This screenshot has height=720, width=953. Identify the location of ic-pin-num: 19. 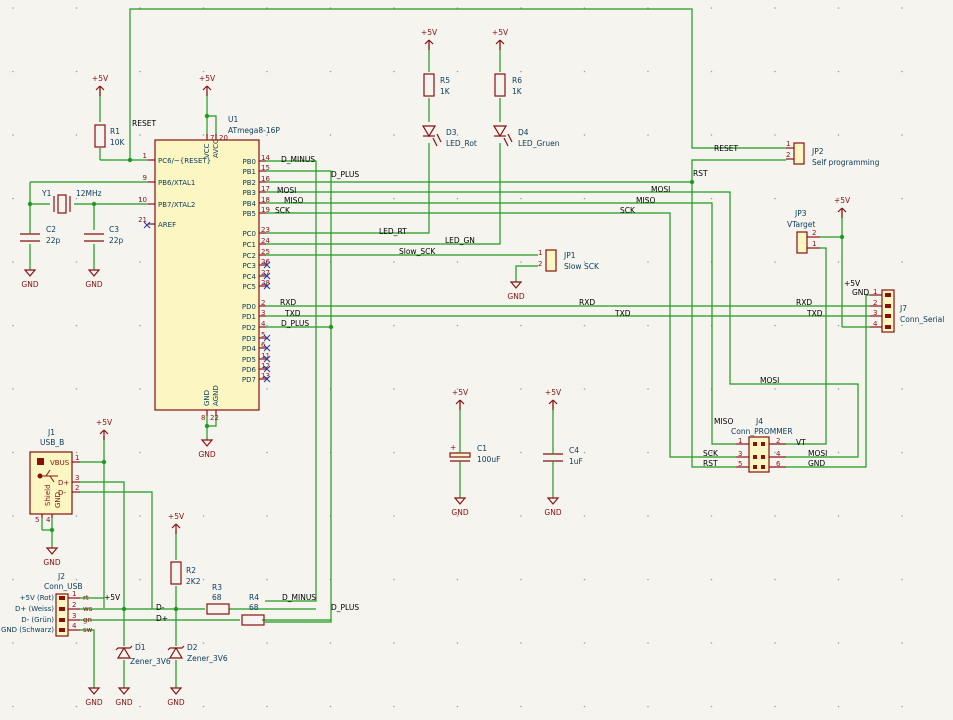
(265, 210).